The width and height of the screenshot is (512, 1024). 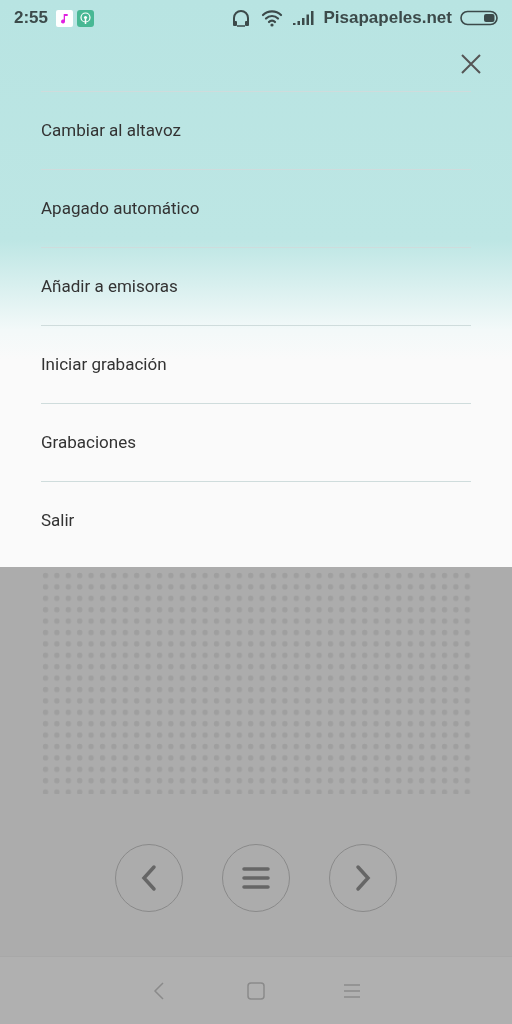 What do you see at coordinates (104, 364) in the screenshot?
I see `menu-item: Iniciar grabación` at bounding box center [104, 364].